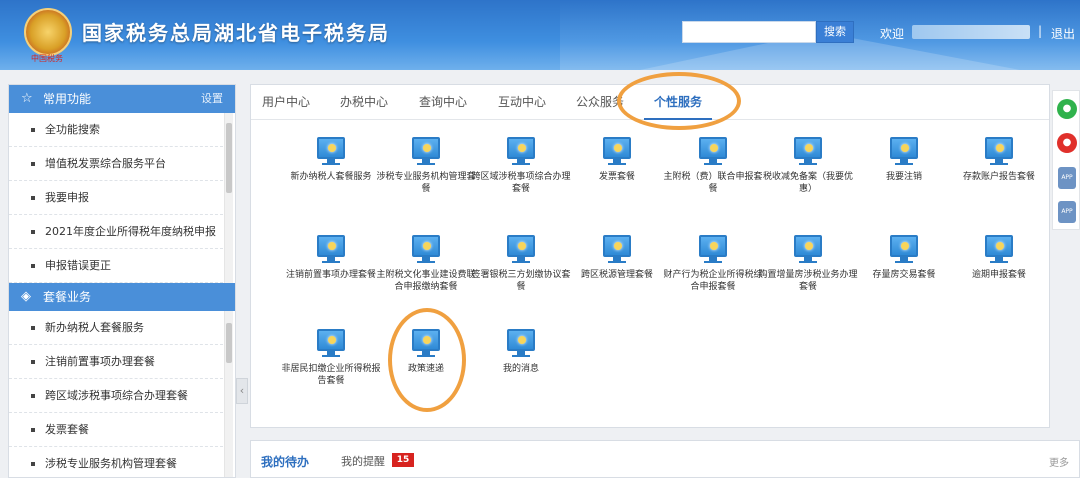 This screenshot has width=1080, height=478. I want to click on tile-label: 新办纳税人套餐服务, so click(331, 177).